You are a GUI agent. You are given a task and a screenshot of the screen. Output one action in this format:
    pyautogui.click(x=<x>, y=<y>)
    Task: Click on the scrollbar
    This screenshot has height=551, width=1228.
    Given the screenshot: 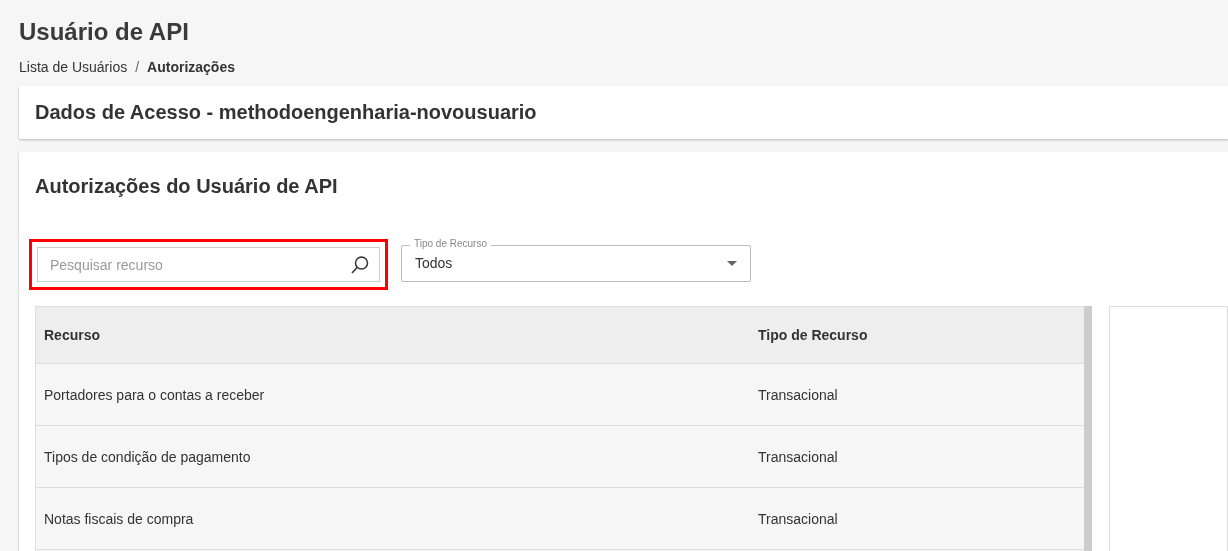 What is the action you would take?
    pyautogui.click(x=1088, y=428)
    